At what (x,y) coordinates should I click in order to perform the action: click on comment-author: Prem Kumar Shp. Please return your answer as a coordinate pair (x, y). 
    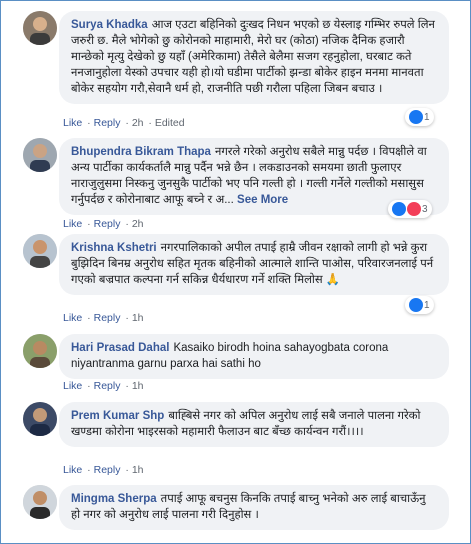
    Looking at the image, I should click on (117, 416).